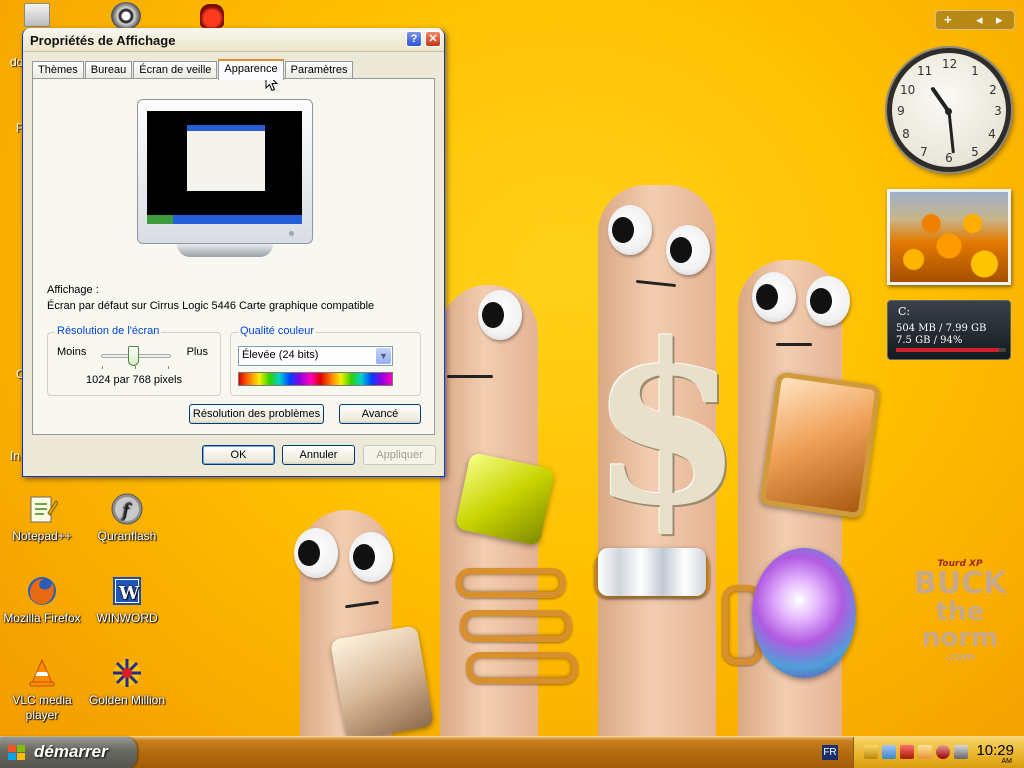 The width and height of the screenshot is (1024, 768). I want to click on clock-gadget: 12 1 2 3 4 5 6 7 8 9 10 11, so click(949, 110).